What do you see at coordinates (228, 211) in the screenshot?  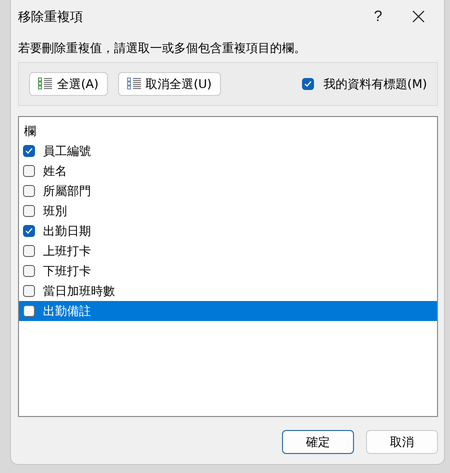 I see `list-item: 班別` at bounding box center [228, 211].